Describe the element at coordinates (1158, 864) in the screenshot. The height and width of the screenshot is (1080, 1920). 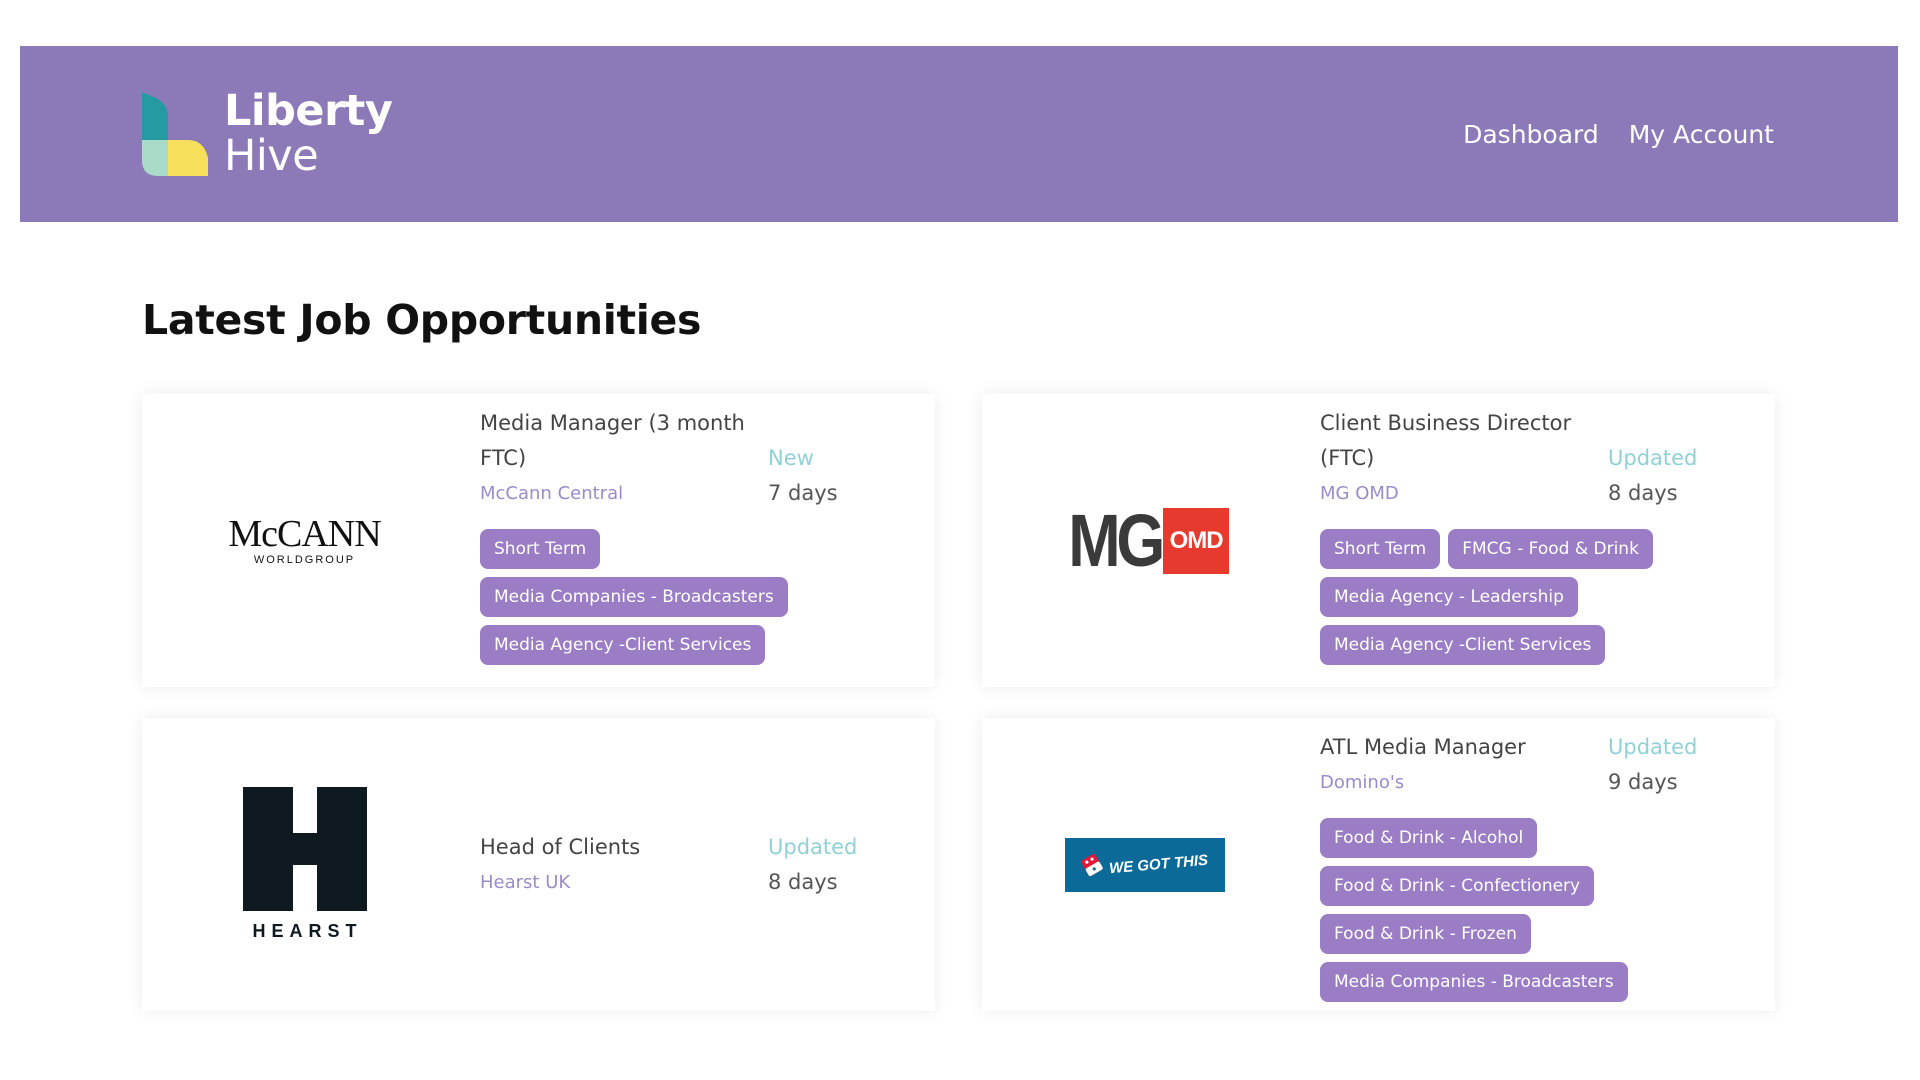
I see `dominos-slogan: WE GOT THIS` at that location.